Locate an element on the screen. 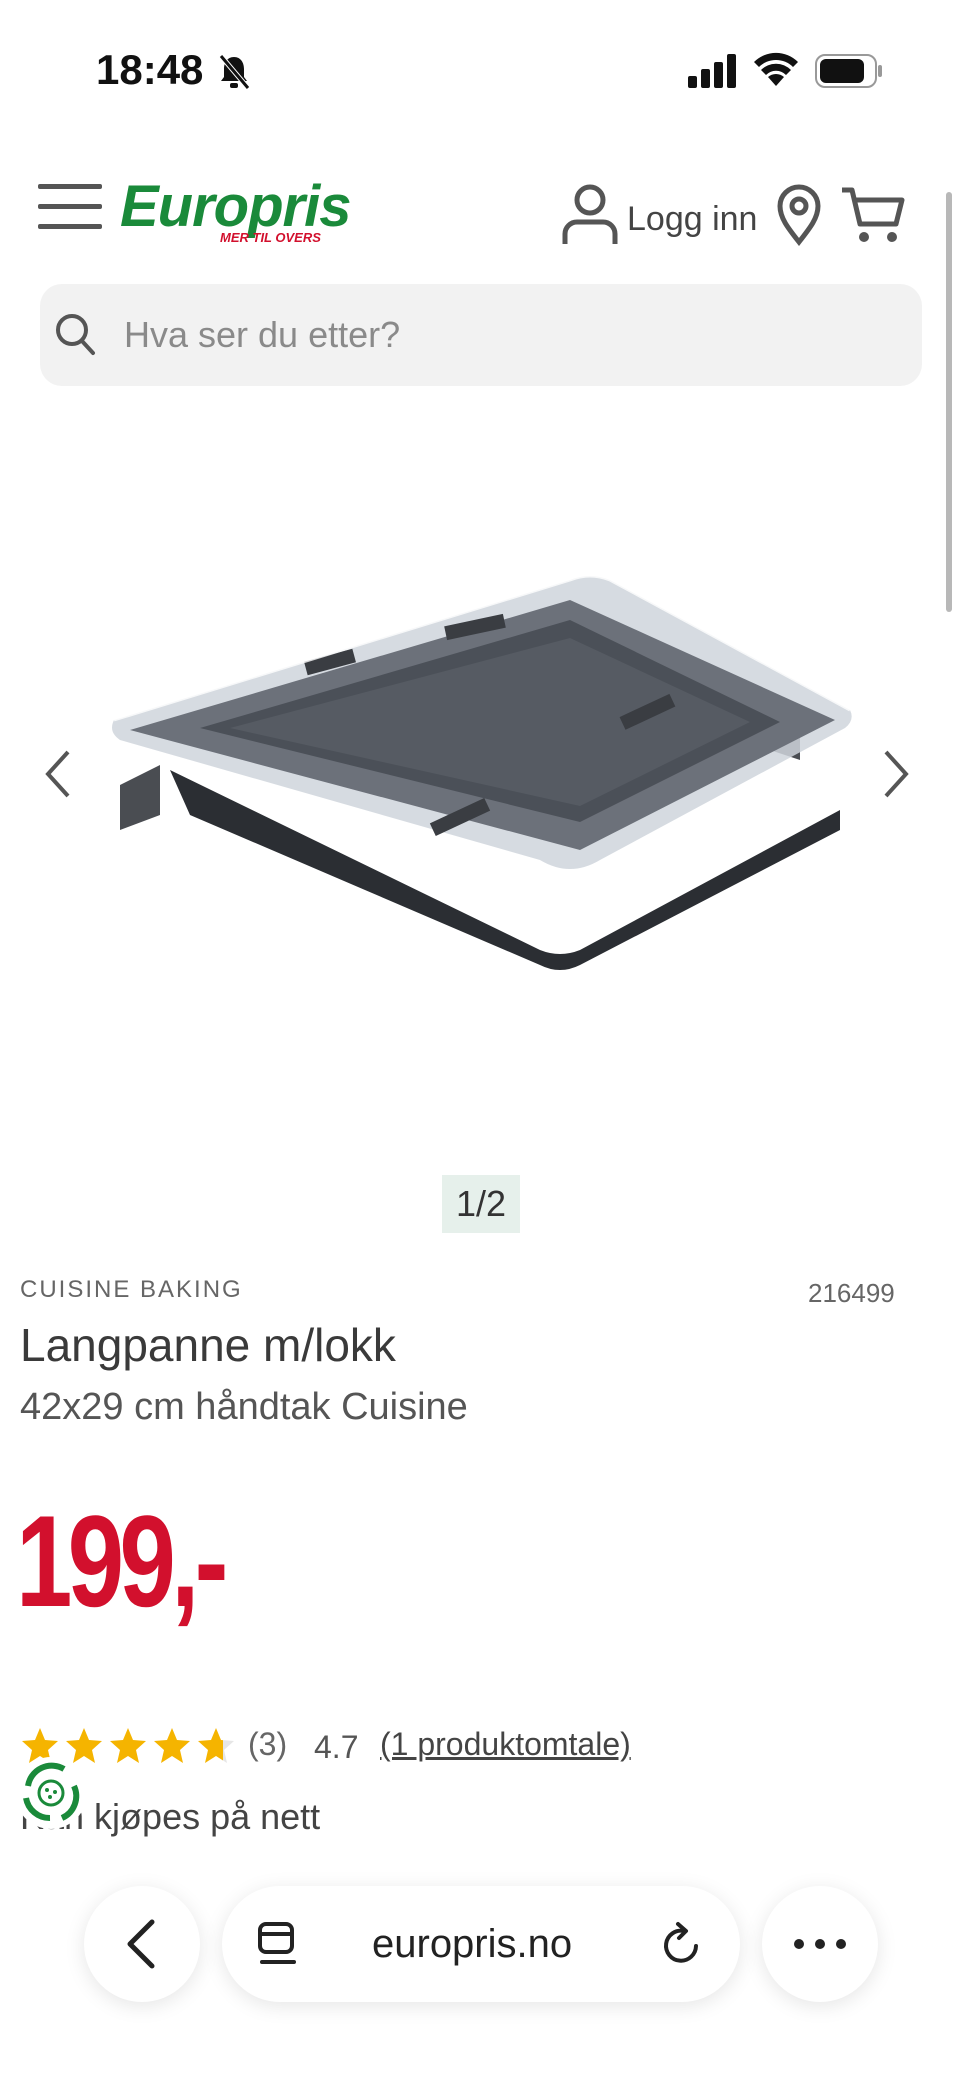 Image resolution: width=960 pixels, height=2081 pixels. eco-recycle-icon is located at coordinates (51, 1793).